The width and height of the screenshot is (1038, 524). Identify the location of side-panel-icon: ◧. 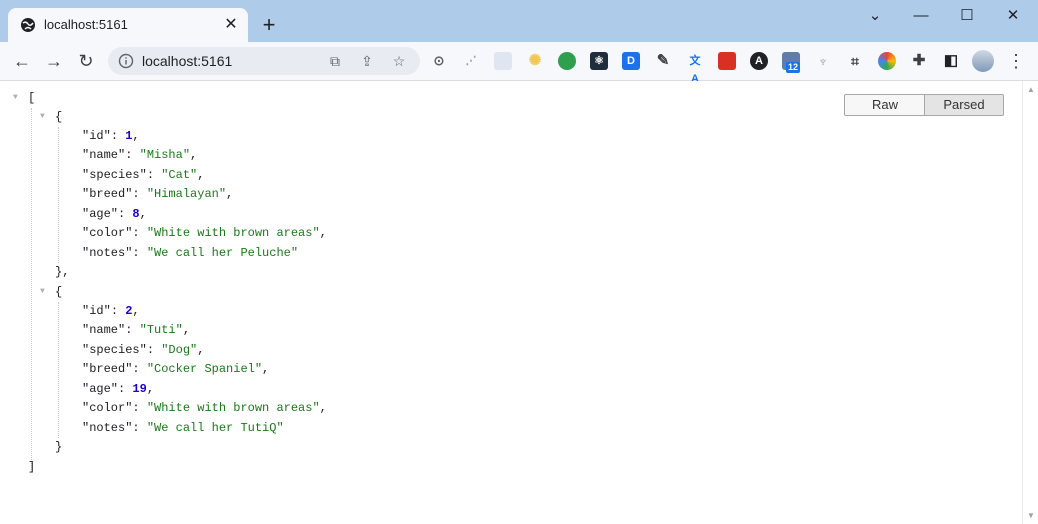
(951, 61).